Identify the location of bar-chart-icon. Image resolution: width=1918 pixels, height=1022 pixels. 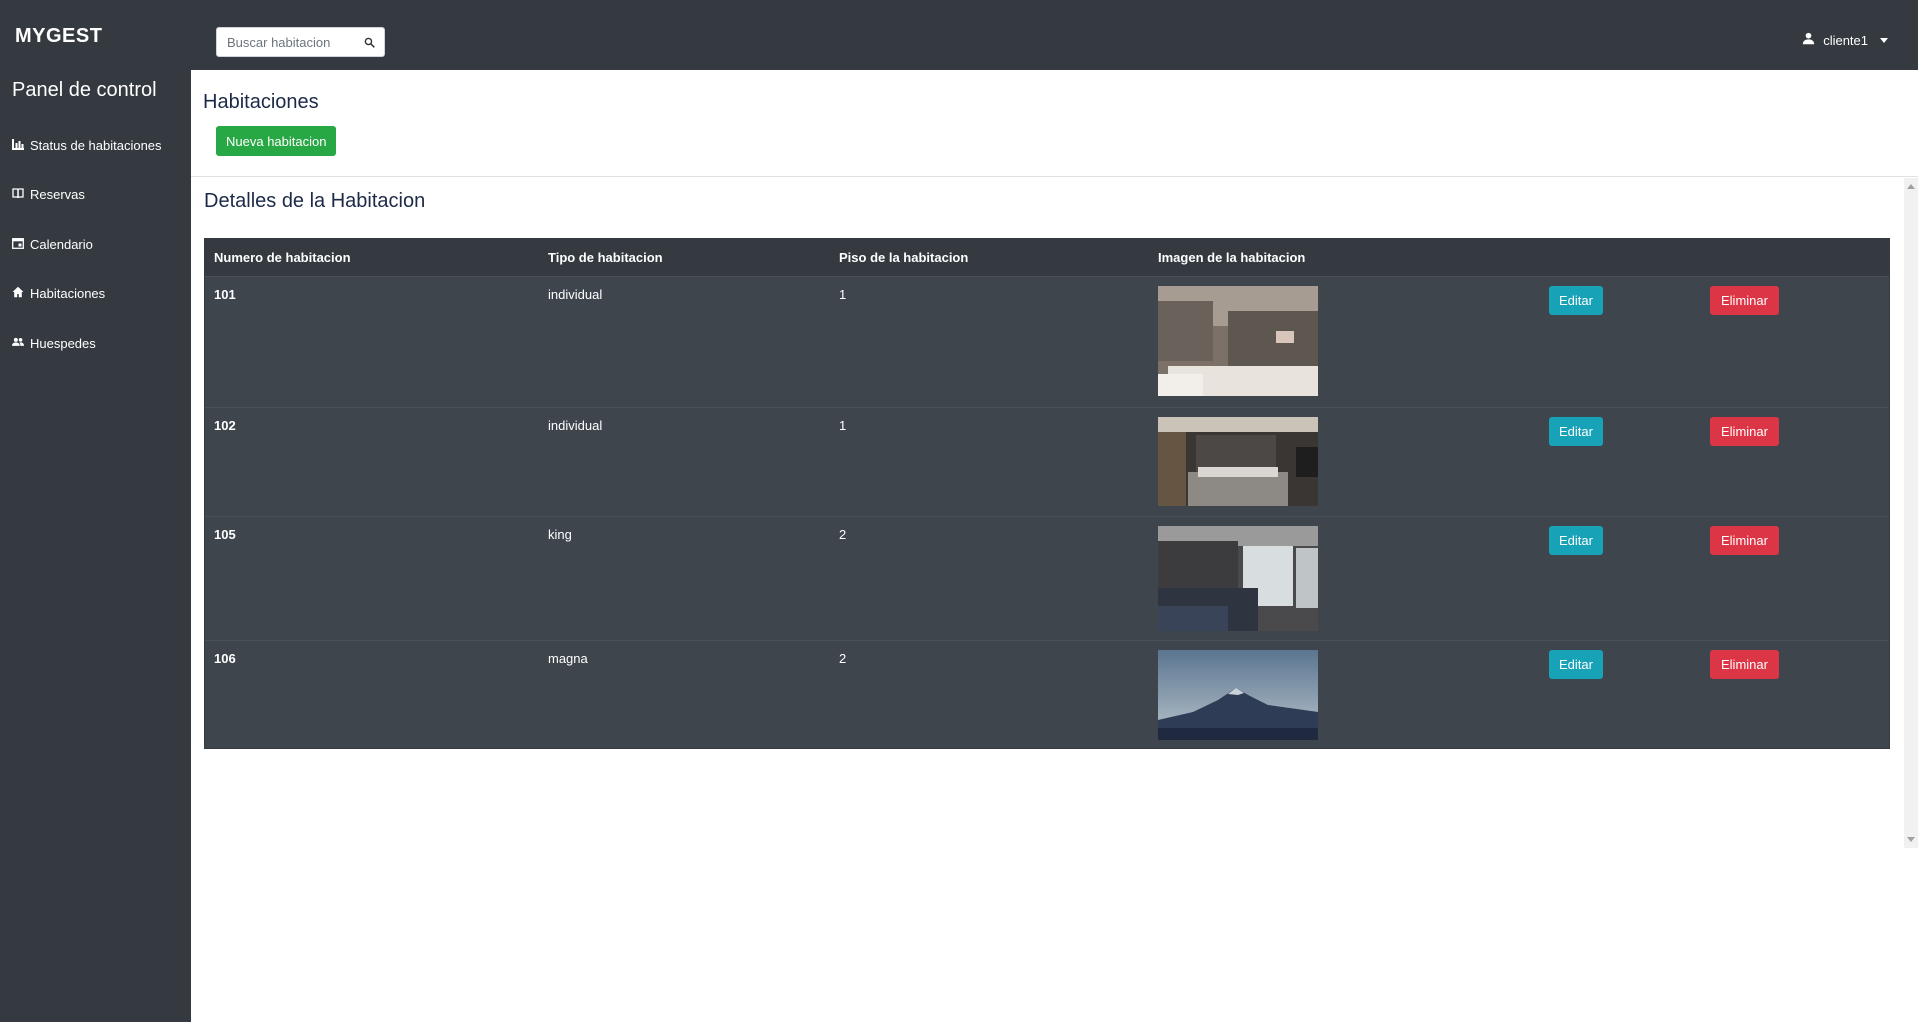
(18, 145).